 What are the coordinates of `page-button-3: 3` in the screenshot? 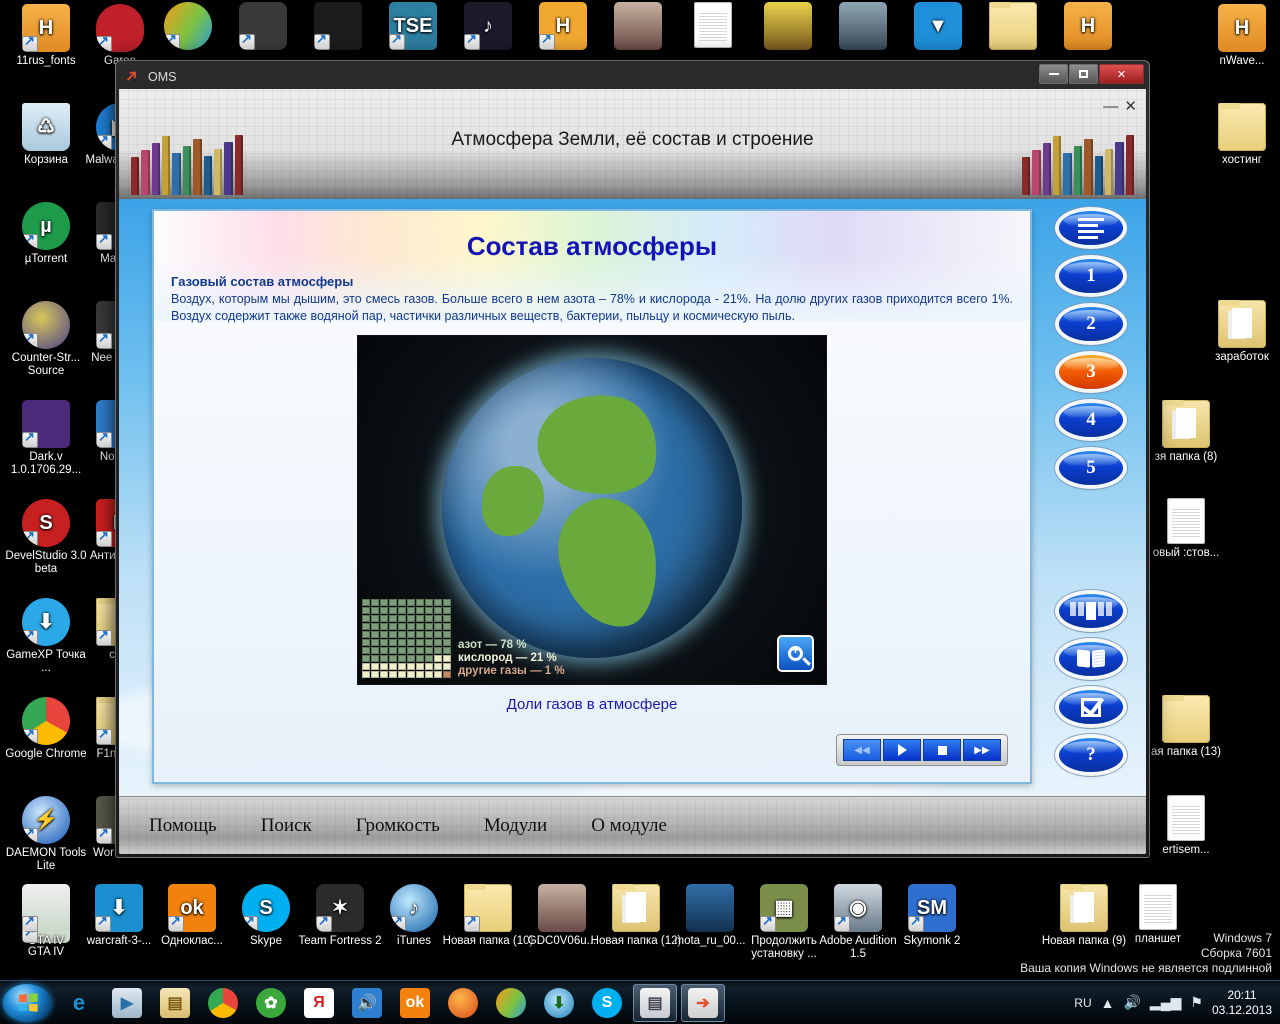 It's located at (1091, 372).